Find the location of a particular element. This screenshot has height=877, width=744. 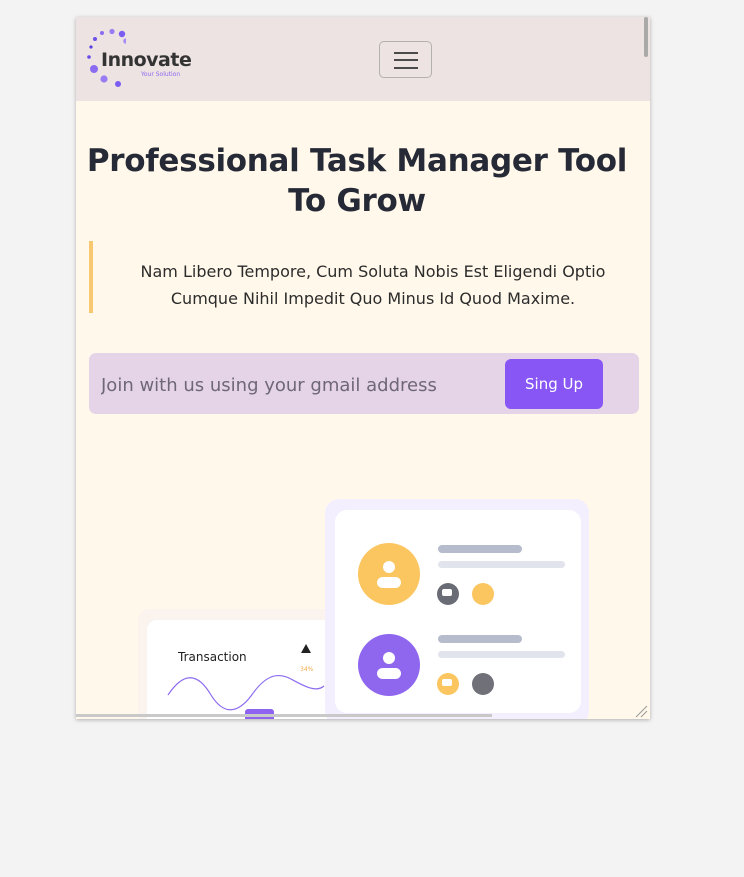

vertical-scrollbar-thumb is located at coordinates (646, 37).